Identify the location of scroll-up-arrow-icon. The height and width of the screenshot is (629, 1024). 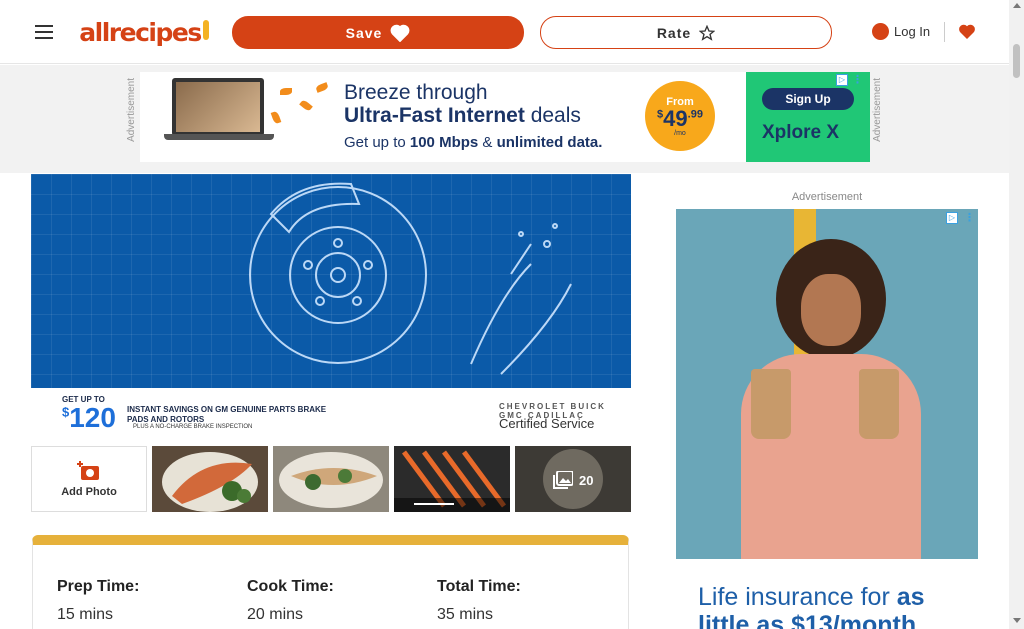
(1017, 5).